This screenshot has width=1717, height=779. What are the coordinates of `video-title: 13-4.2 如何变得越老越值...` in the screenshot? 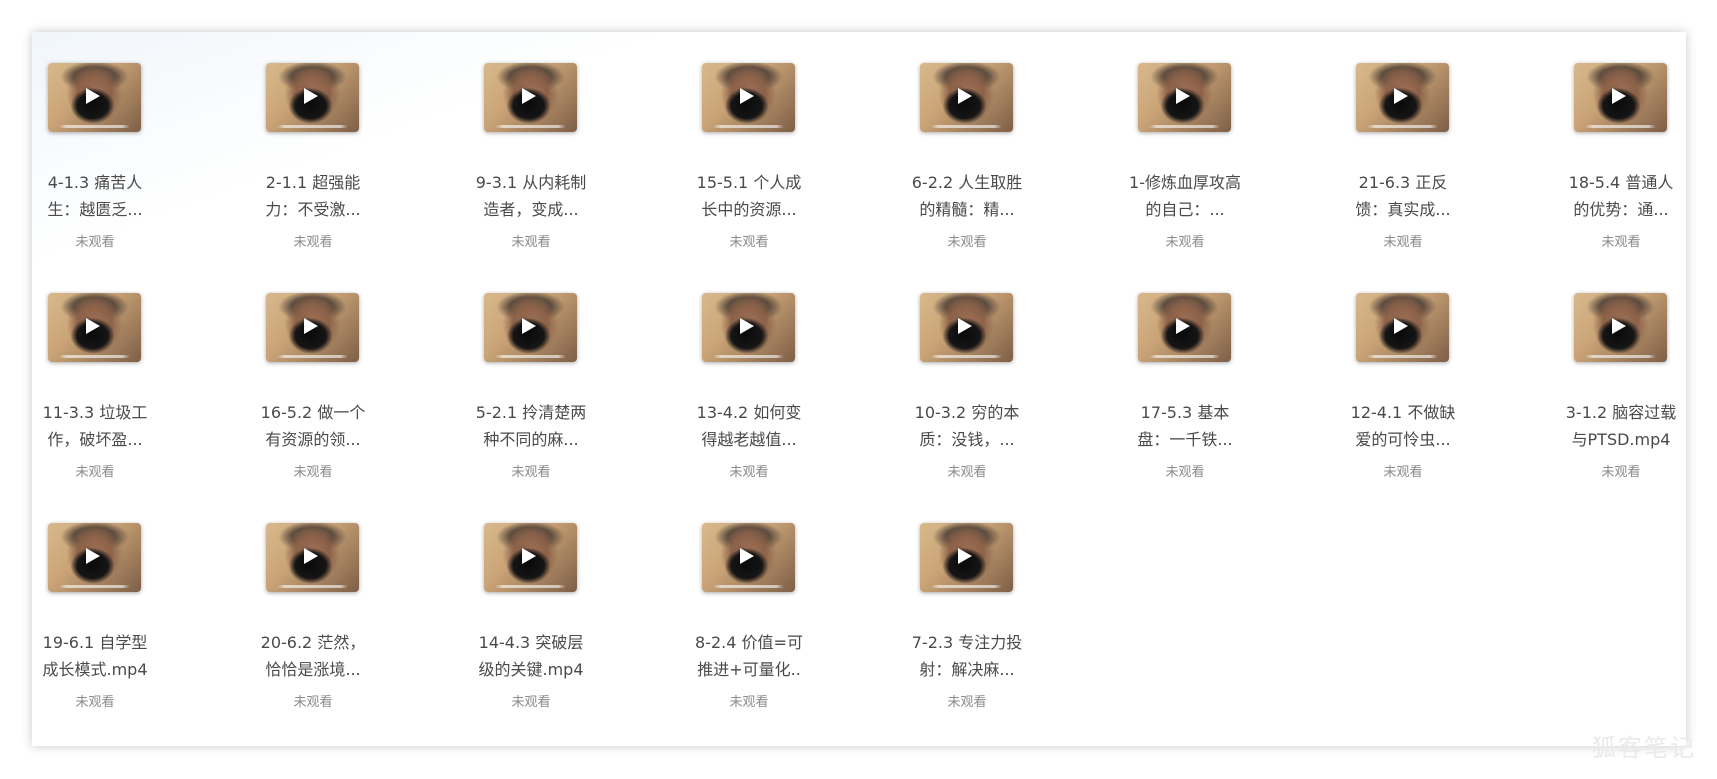 It's located at (749, 426).